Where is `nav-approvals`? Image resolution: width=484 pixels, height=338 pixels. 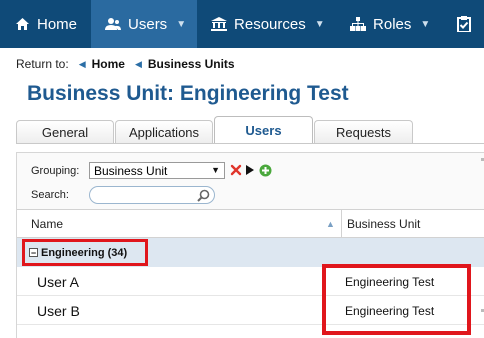
nav-approvals is located at coordinates (464, 24).